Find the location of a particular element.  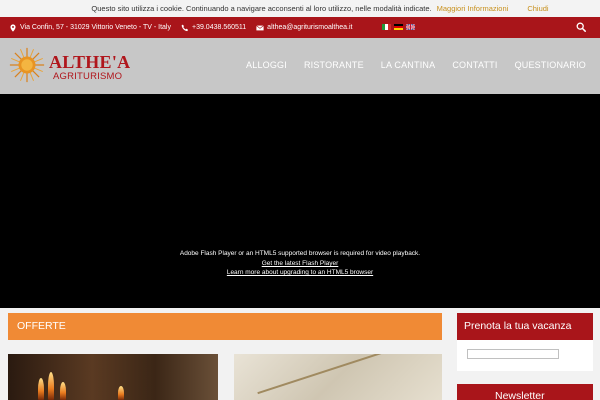

booking-heading: Prenota la tua vacanza is located at coordinates (525, 326).